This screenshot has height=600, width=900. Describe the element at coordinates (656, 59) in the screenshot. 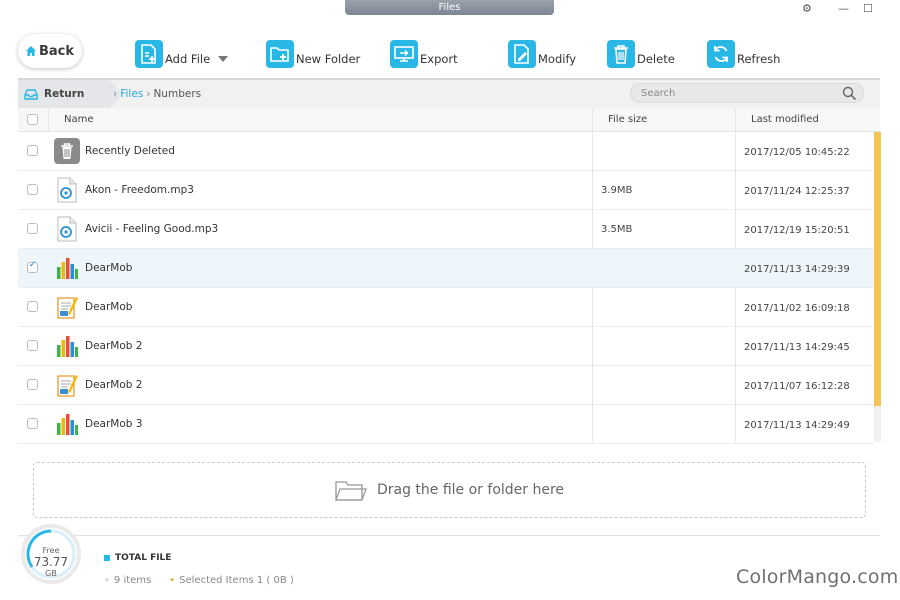

I see `delete-label: Delete` at that location.